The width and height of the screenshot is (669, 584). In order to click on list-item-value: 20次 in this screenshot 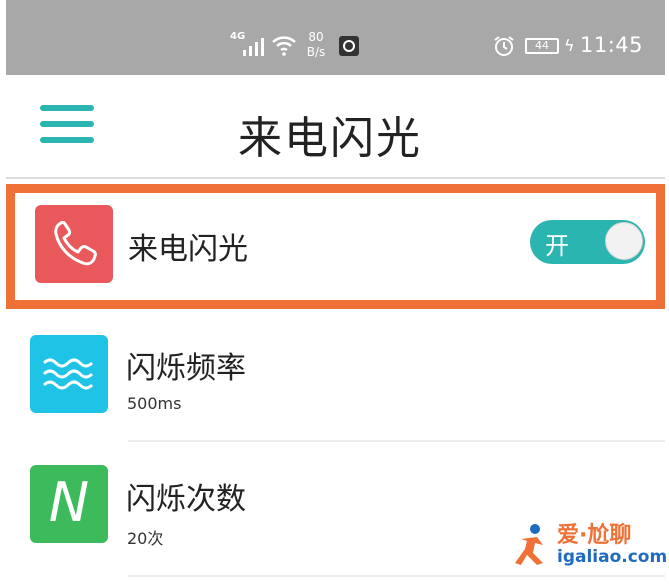, I will do `click(145, 538)`.